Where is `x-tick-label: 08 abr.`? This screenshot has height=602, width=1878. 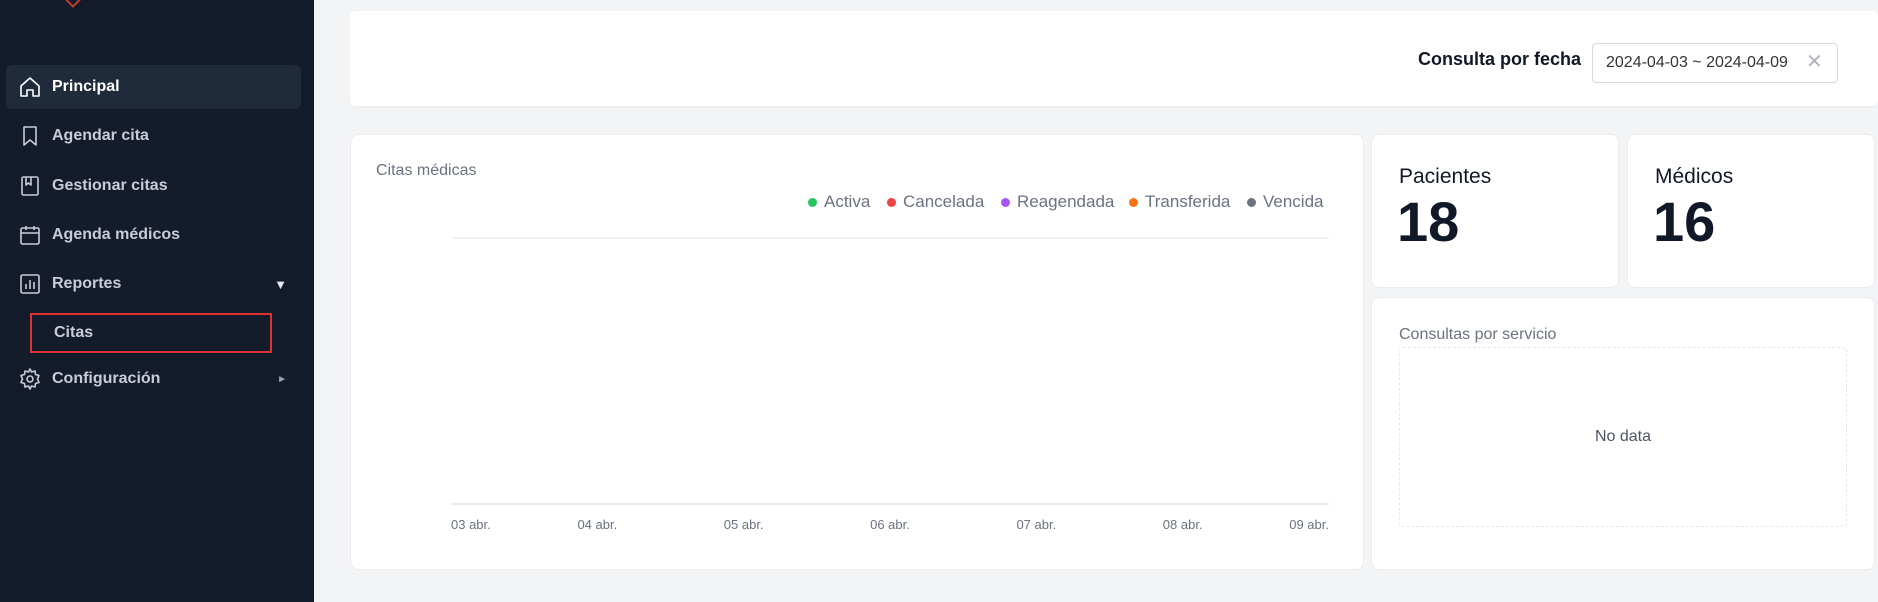 x-tick-label: 08 abr. is located at coordinates (1183, 524).